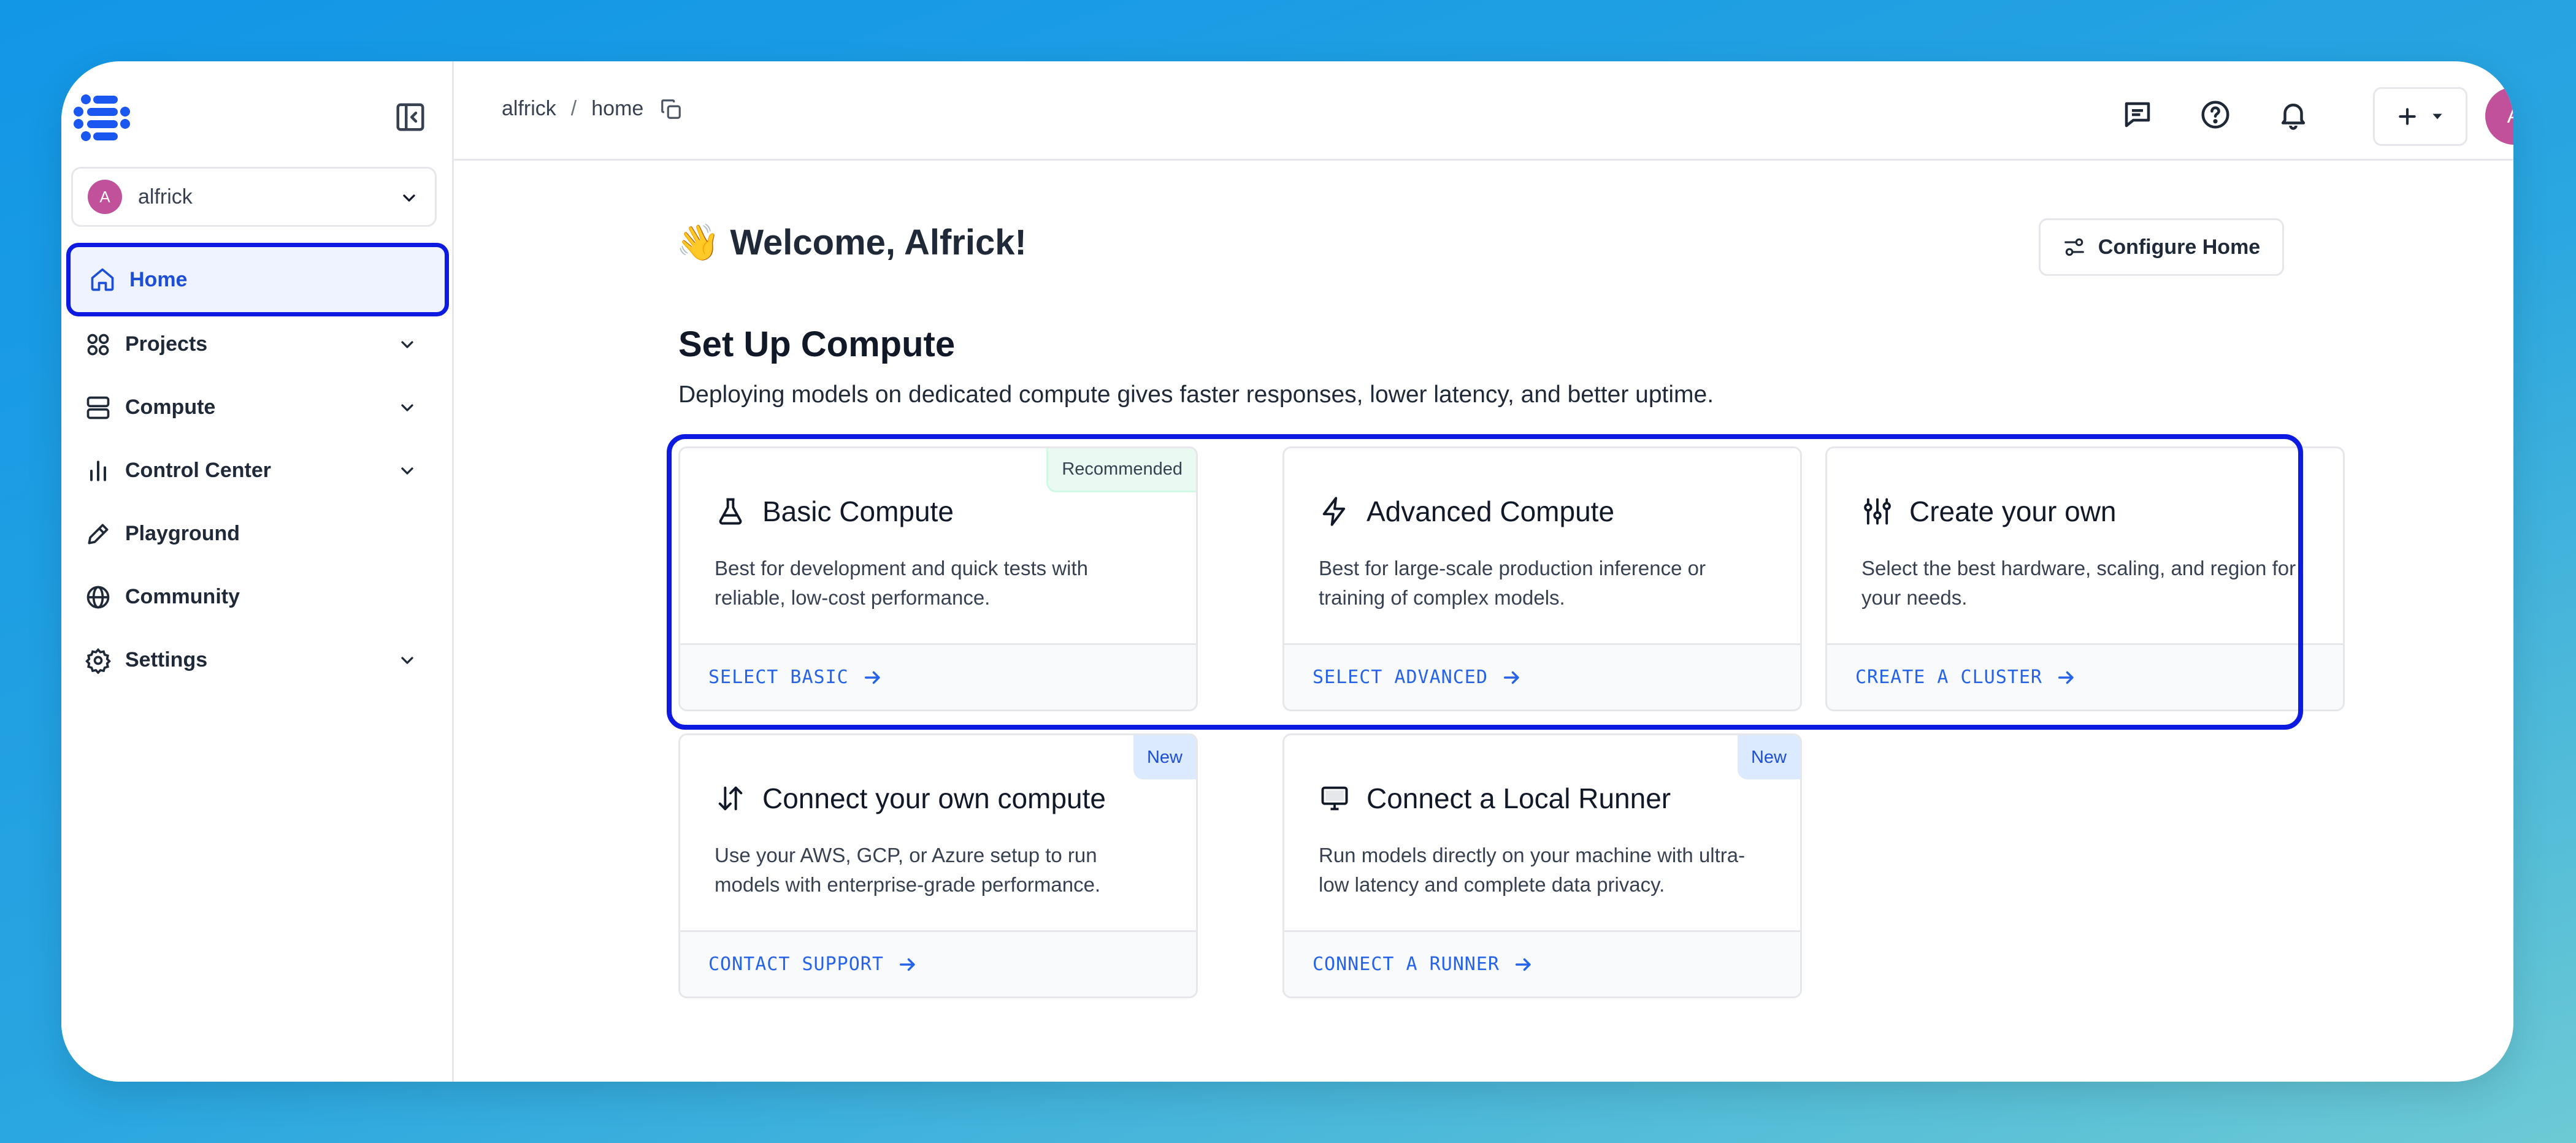 The image size is (2576, 1143). What do you see at coordinates (170, 407) in the screenshot?
I see `sidebar-item-label: Compute` at bounding box center [170, 407].